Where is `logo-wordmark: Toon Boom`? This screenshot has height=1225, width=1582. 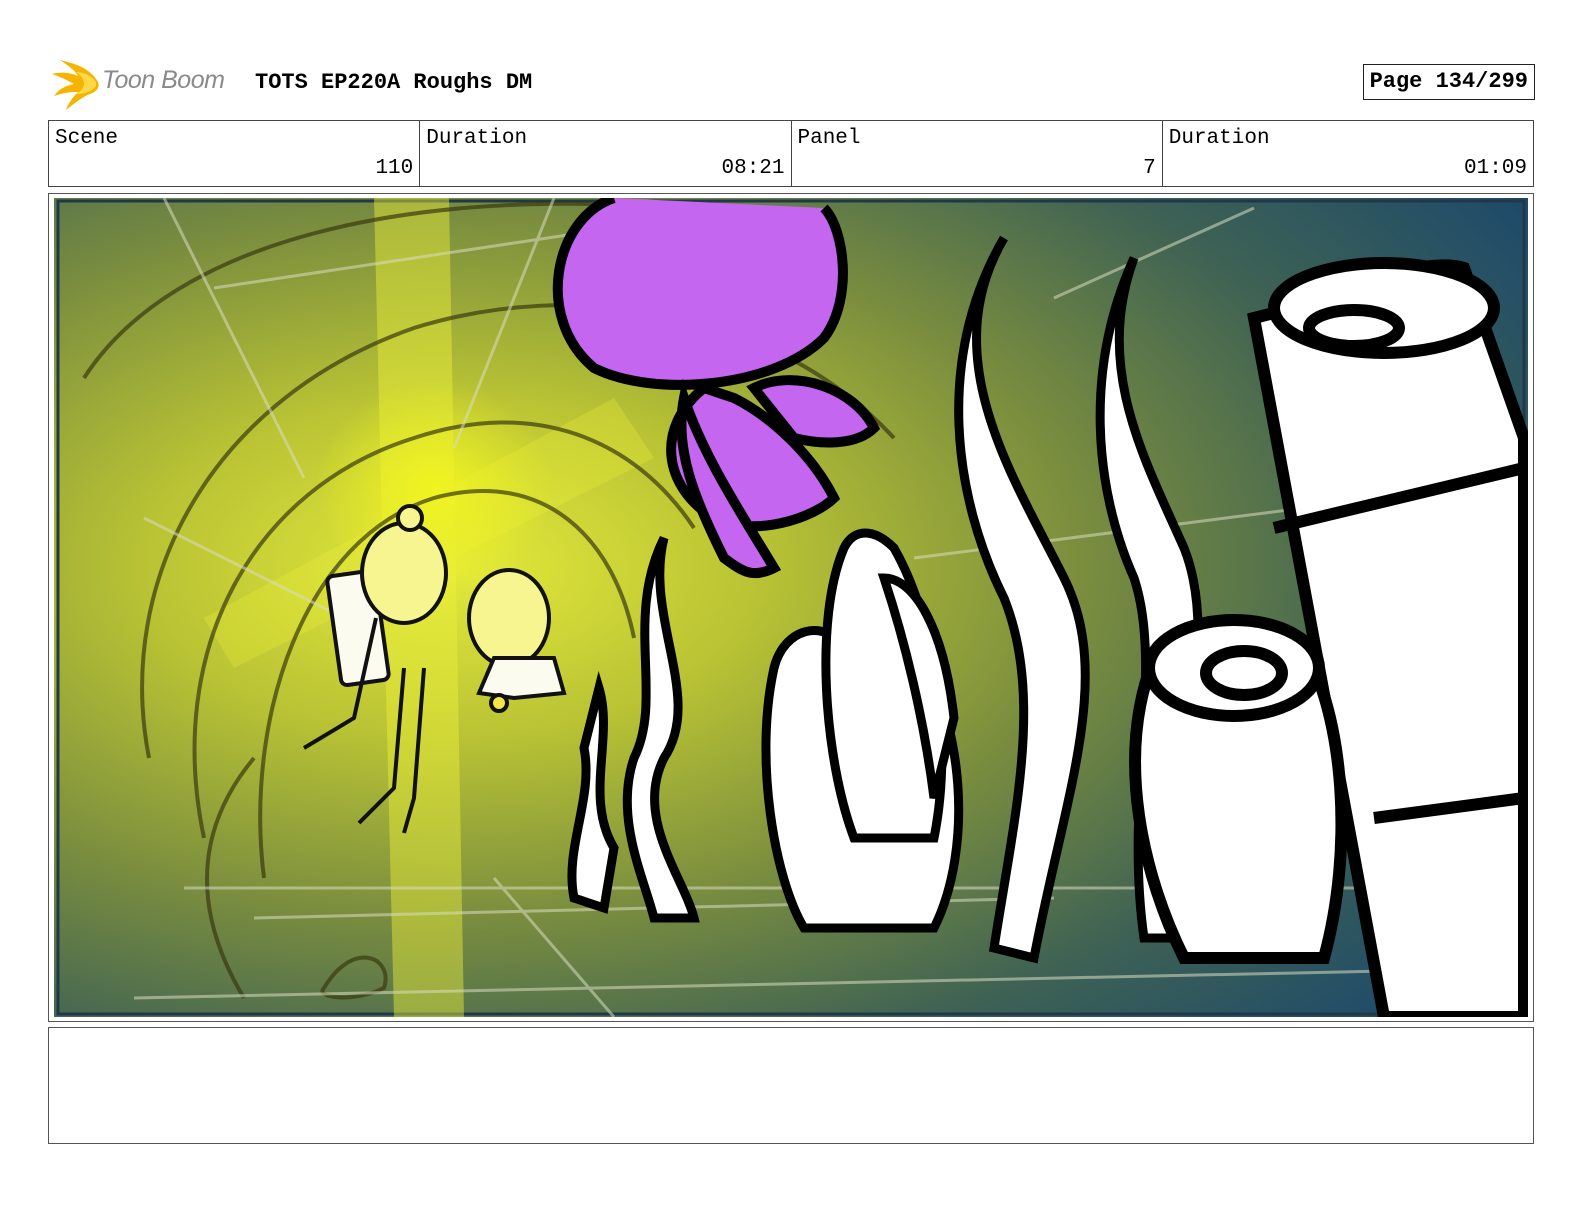
logo-wordmark: Toon Boom is located at coordinates (163, 80).